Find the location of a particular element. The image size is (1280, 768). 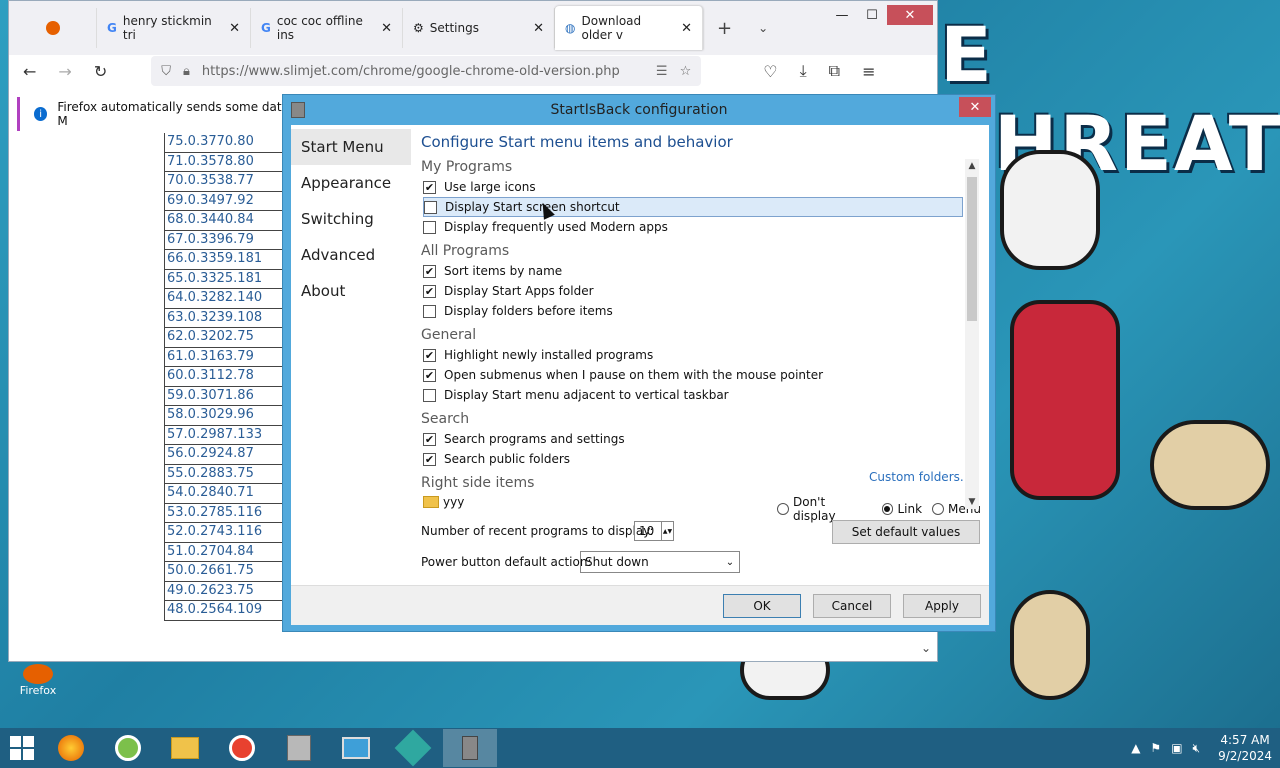

version-link: 50.0.2661.75 is located at coordinates (225, 572).